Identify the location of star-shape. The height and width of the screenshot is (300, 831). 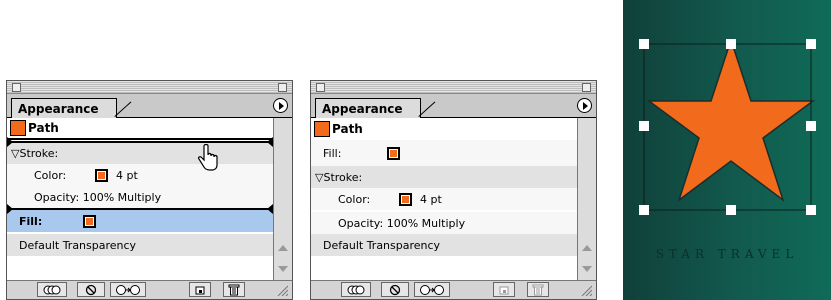
(731, 120).